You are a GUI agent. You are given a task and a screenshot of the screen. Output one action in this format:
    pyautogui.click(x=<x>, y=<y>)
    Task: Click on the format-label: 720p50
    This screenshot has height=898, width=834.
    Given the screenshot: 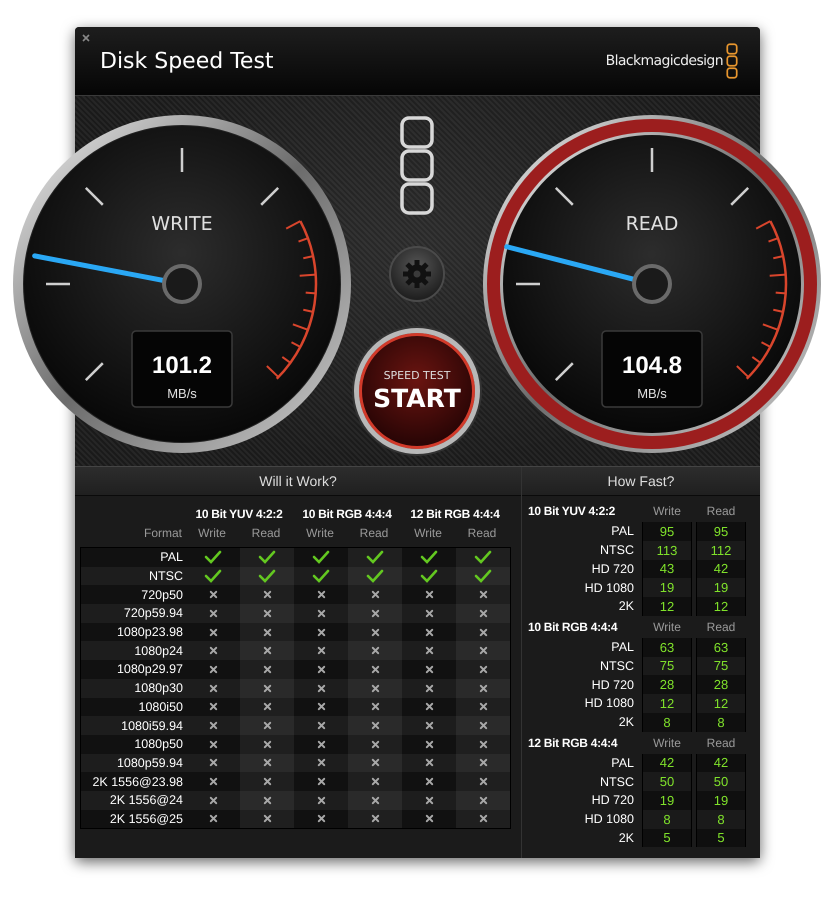 What is the action you would take?
    pyautogui.click(x=162, y=595)
    